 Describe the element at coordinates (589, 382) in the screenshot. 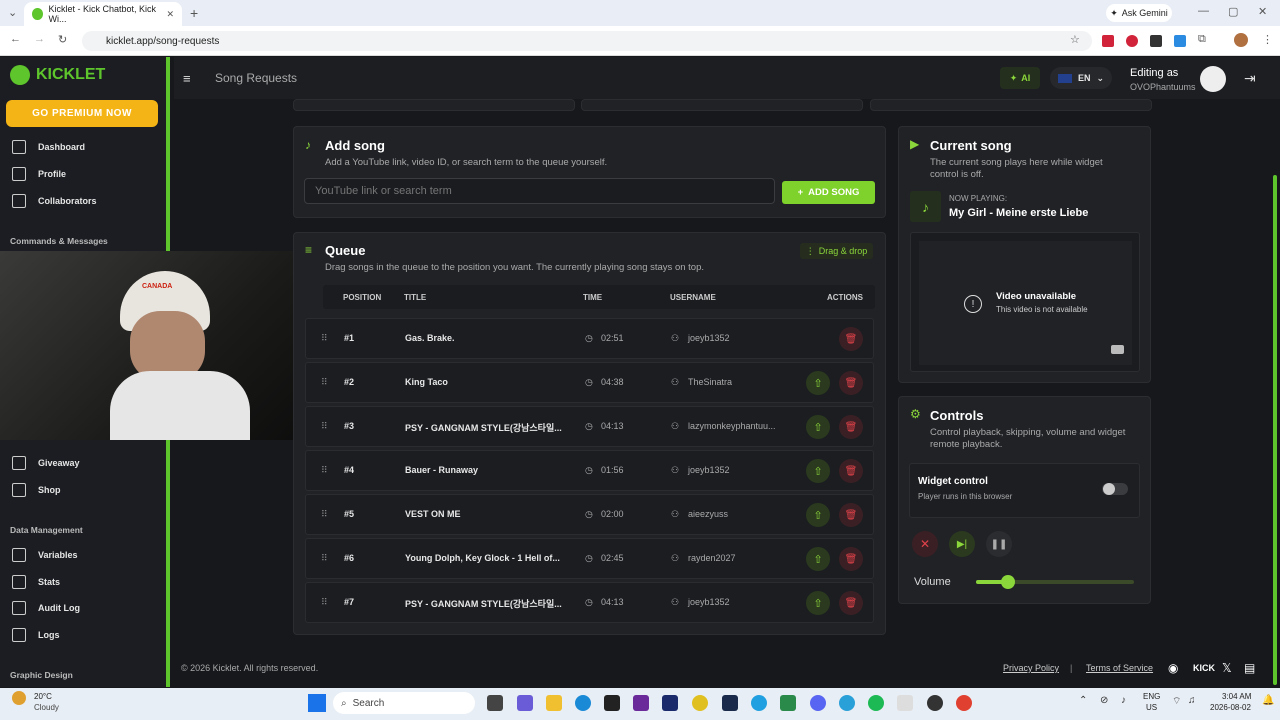

I see `table-row: ⠿ #2 King Taco ◷ 04:38 ⚇ TheSinatra ⇧ 🗑` at that location.